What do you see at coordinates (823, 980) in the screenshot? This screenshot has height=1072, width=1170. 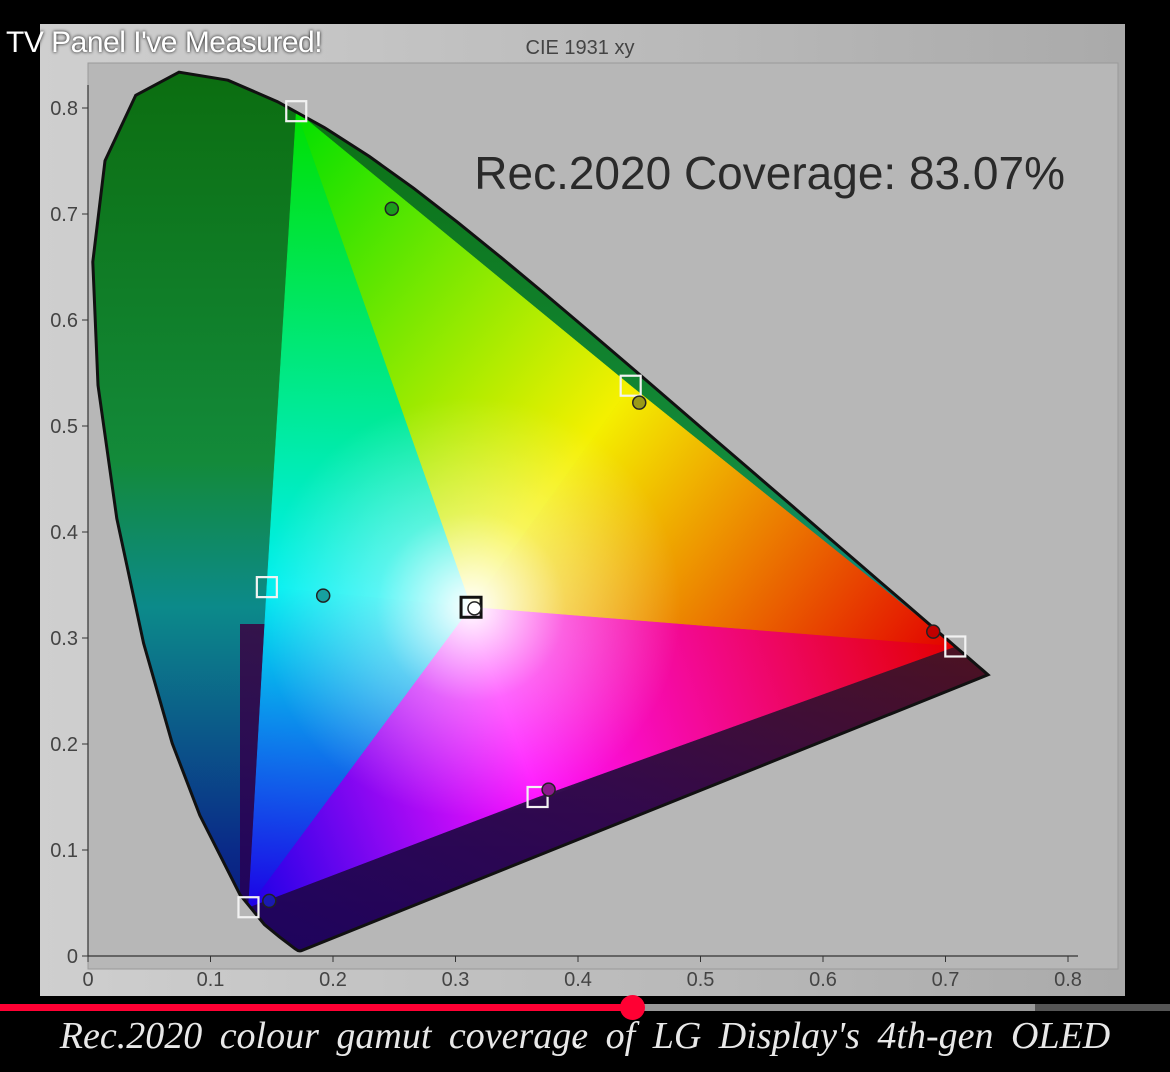 I see `x-tick-label: 0.6` at bounding box center [823, 980].